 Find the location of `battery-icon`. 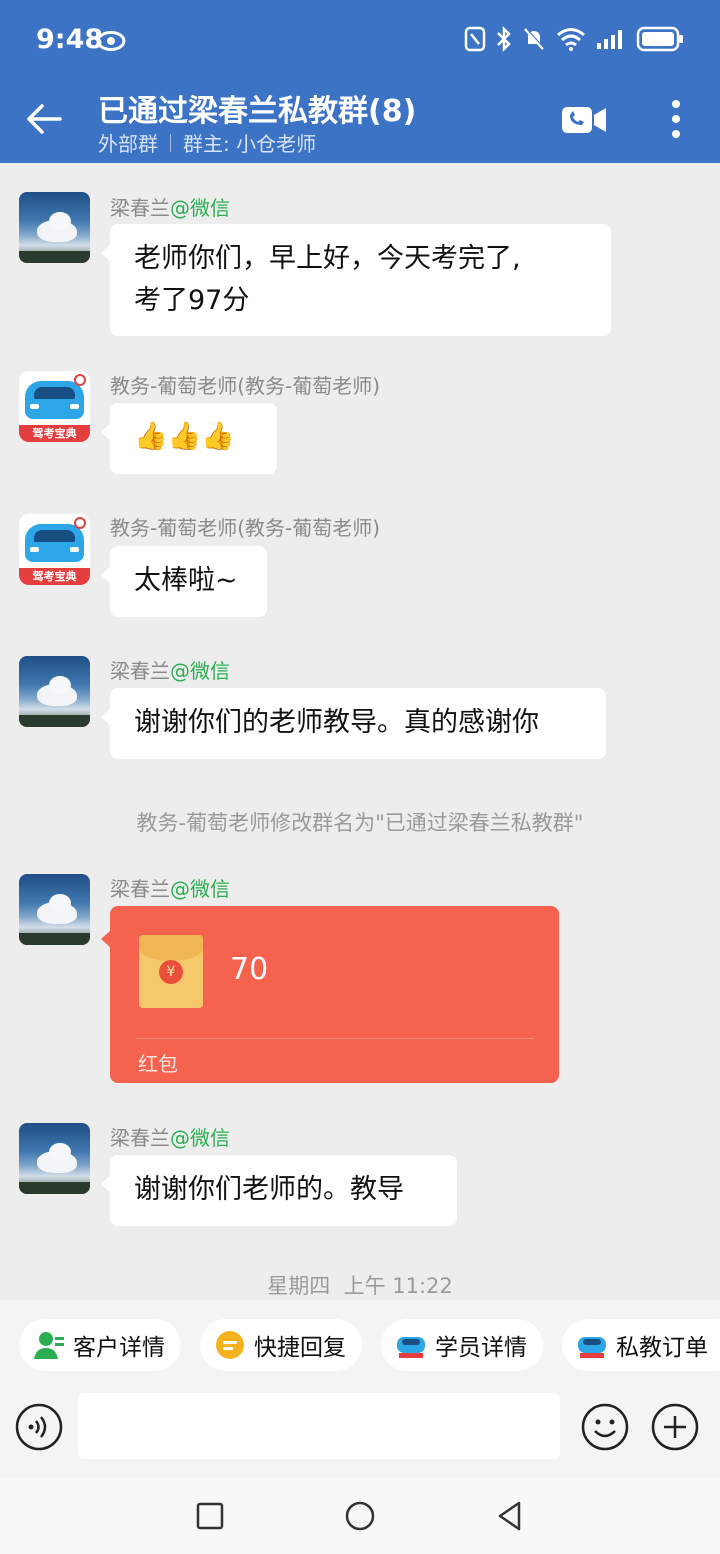

battery-icon is located at coordinates (660, 41).